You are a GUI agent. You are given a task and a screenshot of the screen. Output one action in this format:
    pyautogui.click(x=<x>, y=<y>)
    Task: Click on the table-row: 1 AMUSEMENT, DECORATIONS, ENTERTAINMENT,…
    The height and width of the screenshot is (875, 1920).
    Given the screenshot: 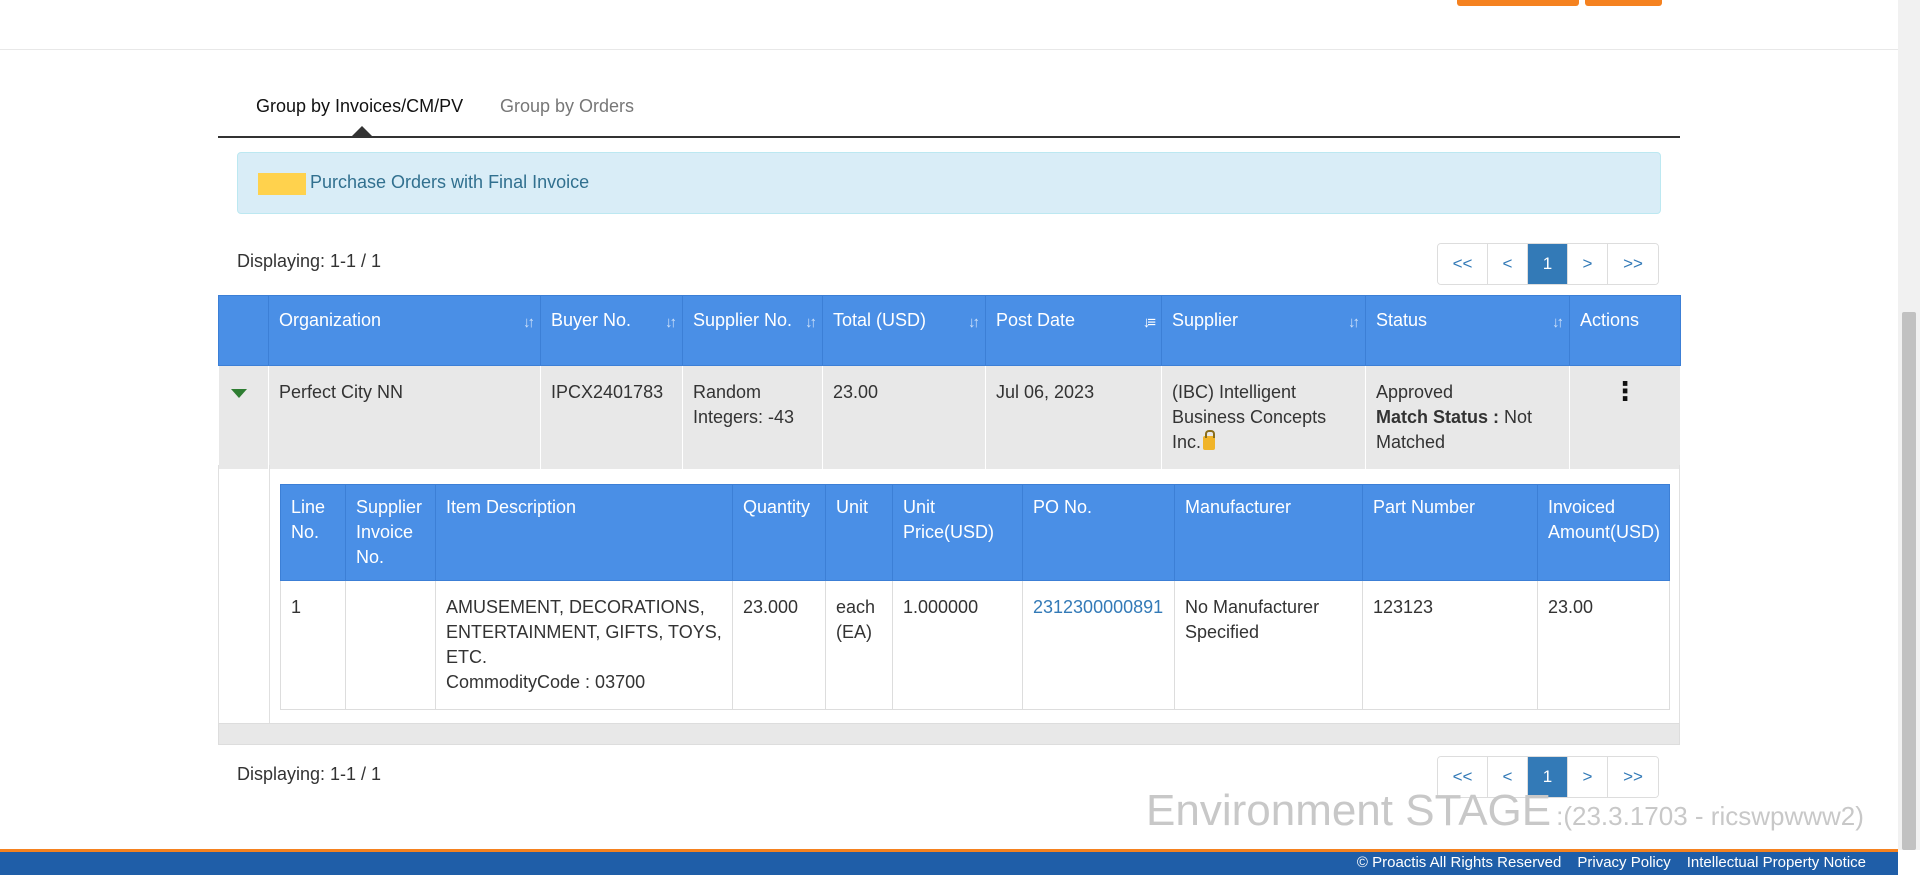 What is the action you would take?
    pyautogui.click(x=975, y=645)
    